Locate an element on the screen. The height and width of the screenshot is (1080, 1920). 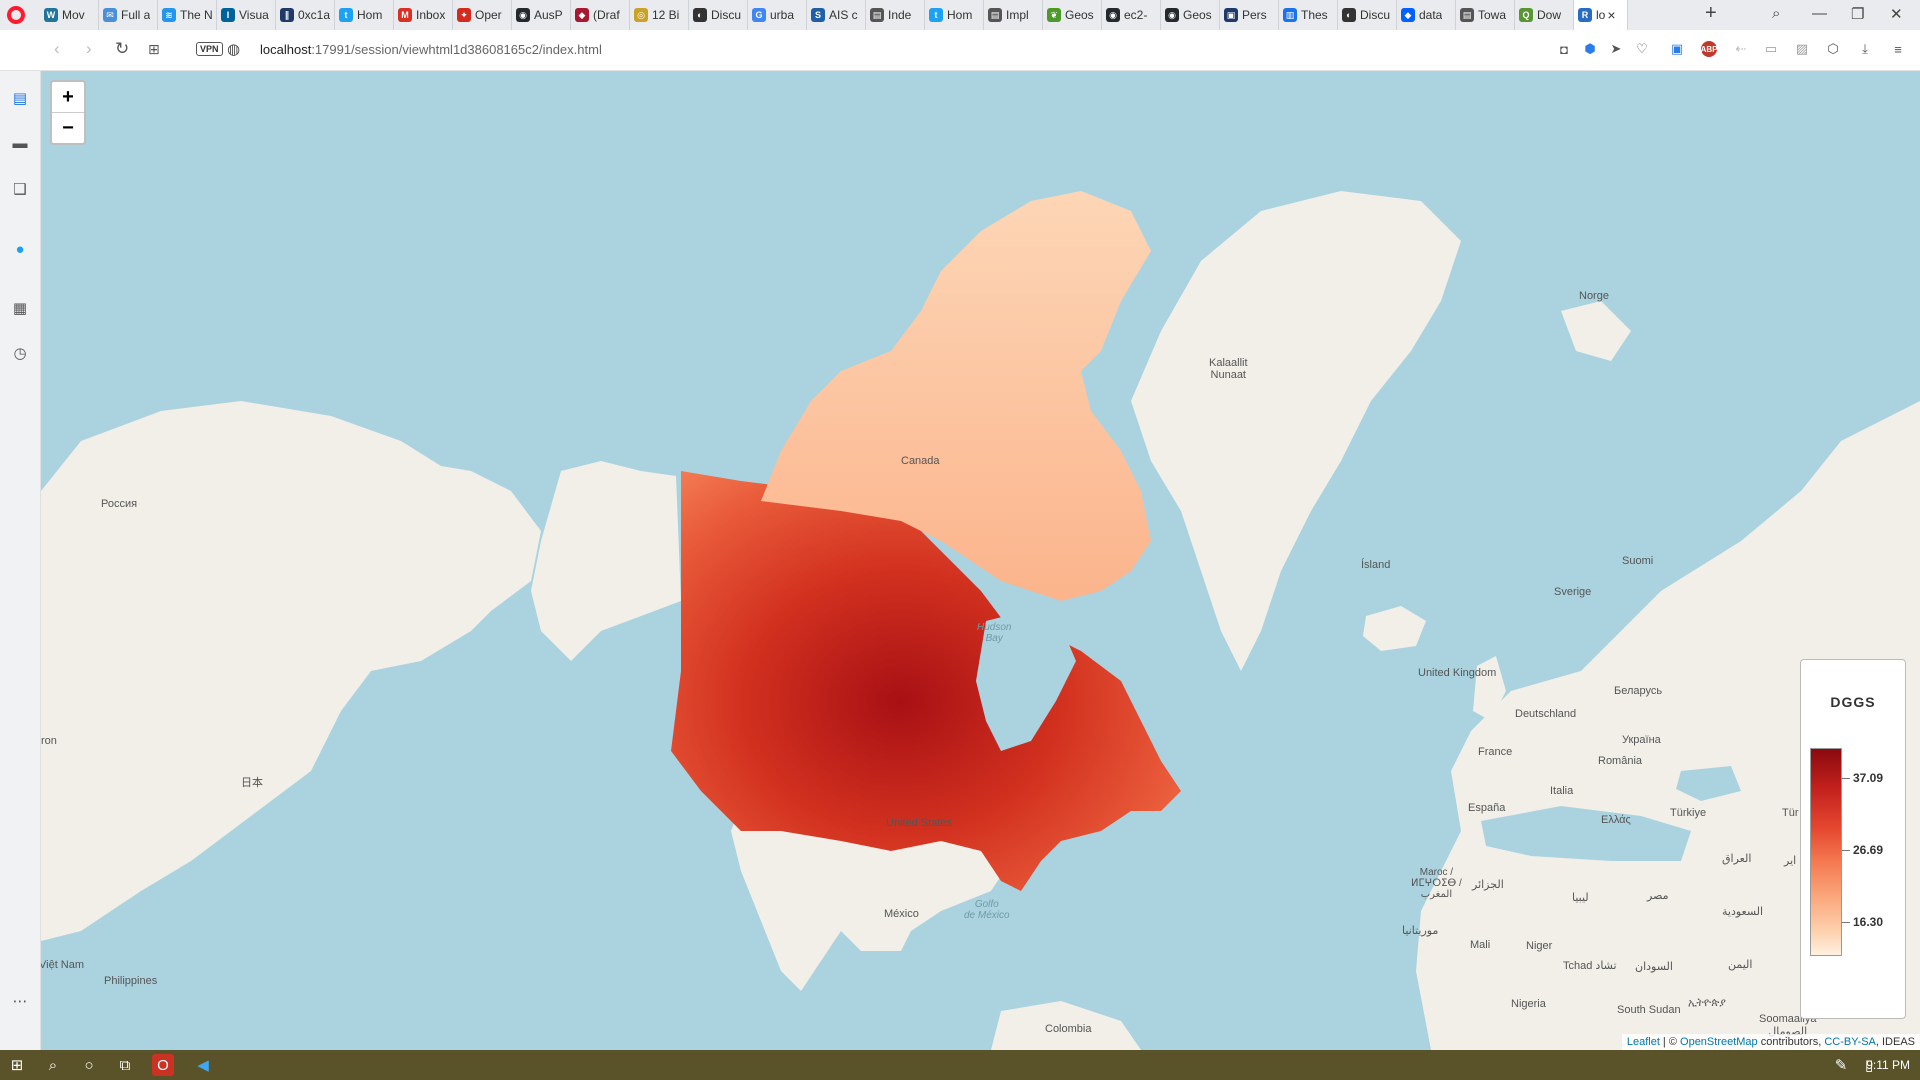
tab-grid-icon: ⊞ is located at coordinates (154, 49).